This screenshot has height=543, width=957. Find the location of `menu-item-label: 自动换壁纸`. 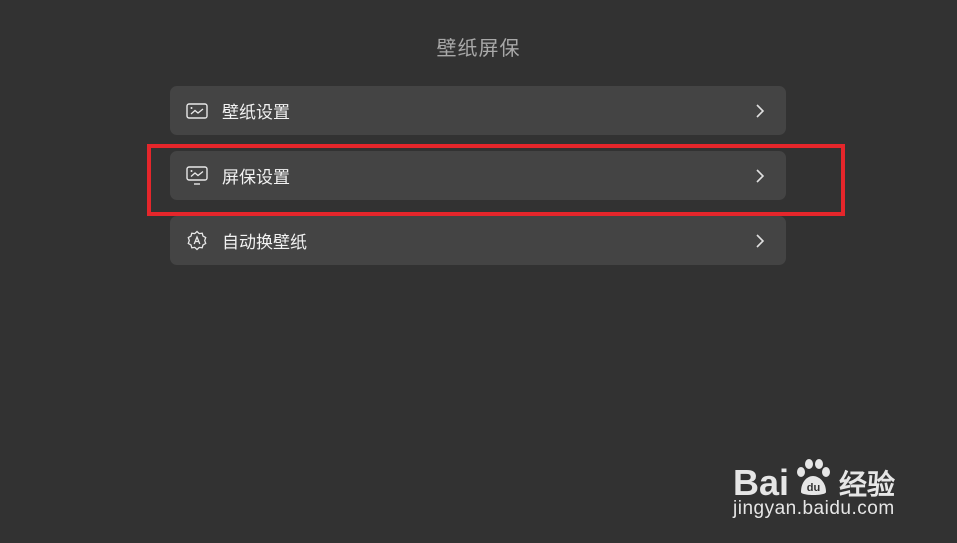

menu-item-label: 自动换壁纸 is located at coordinates (264, 243).